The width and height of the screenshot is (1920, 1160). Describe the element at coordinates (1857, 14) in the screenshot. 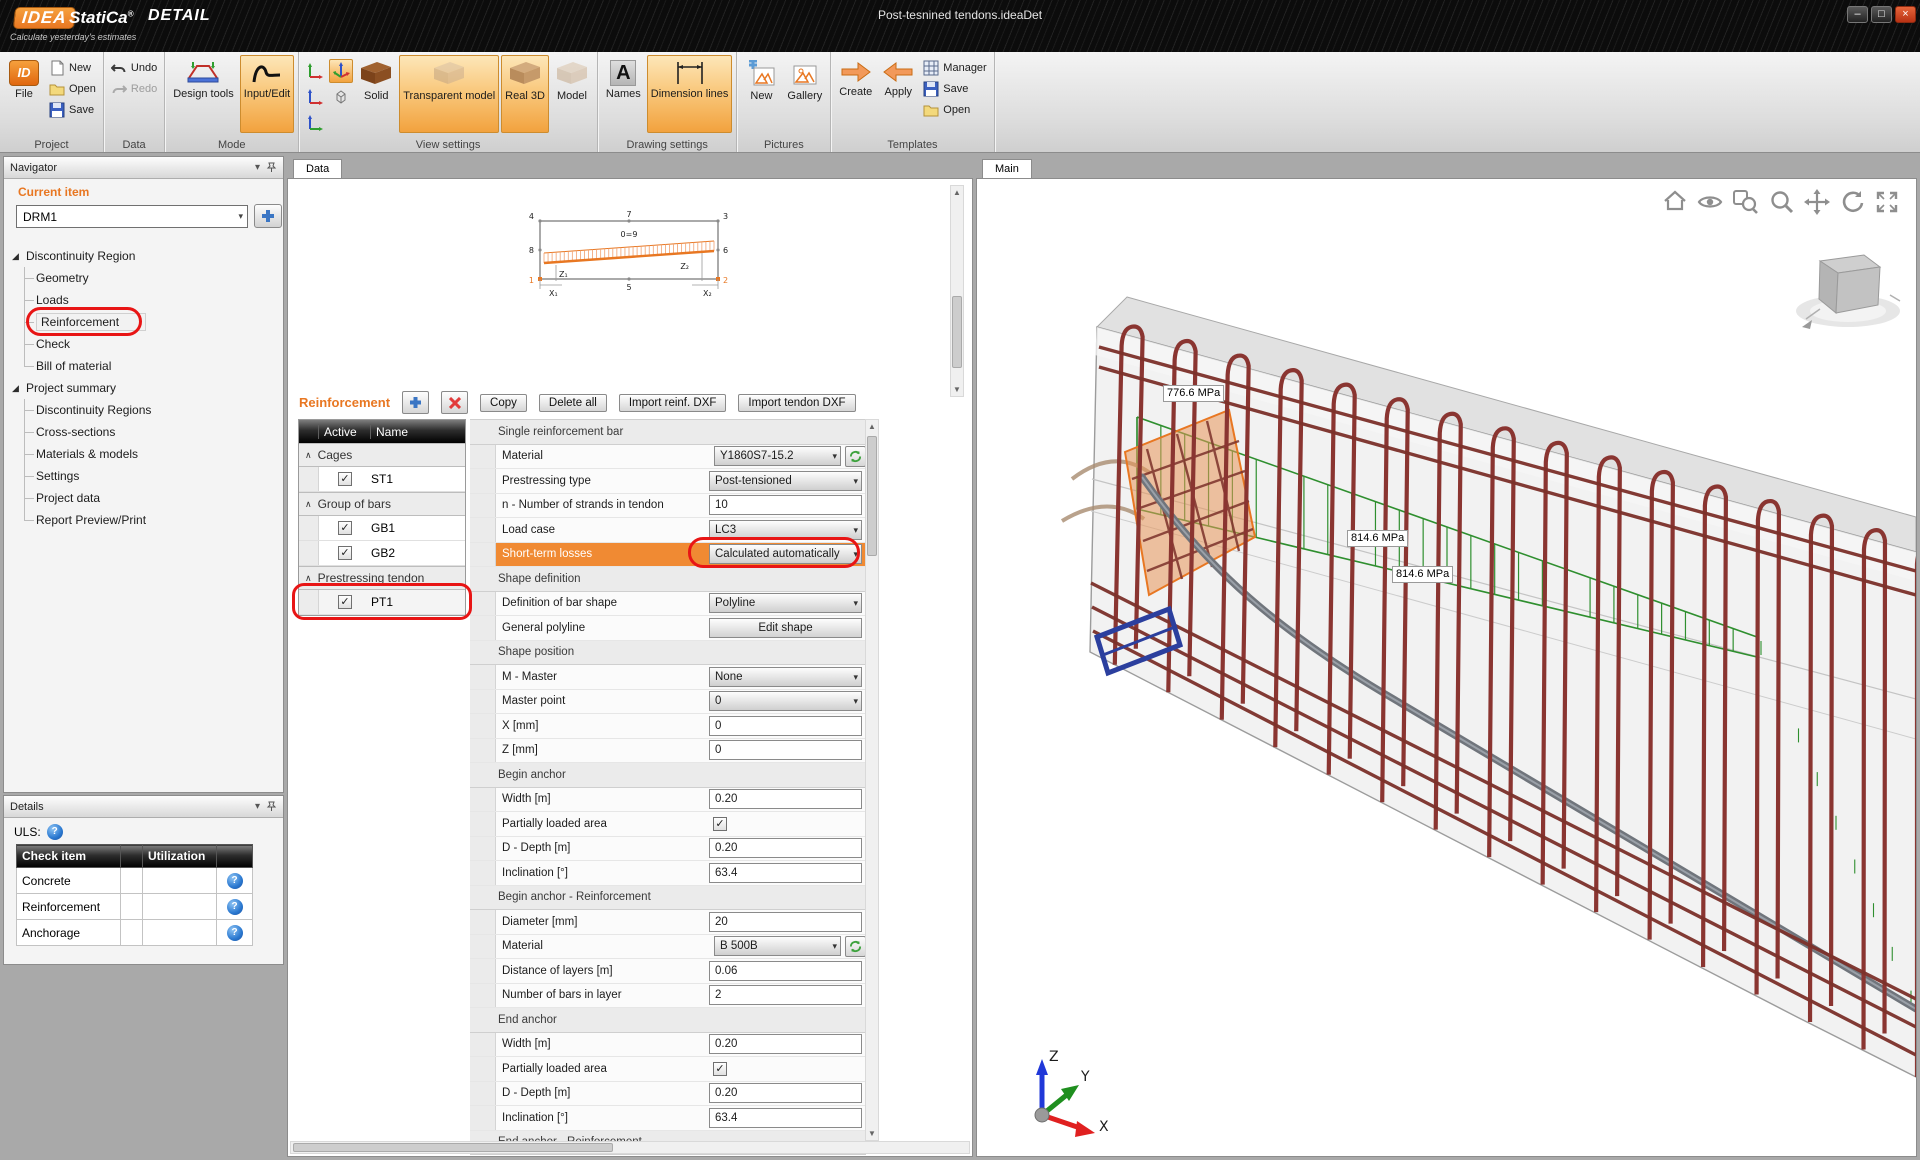

I see `minimize-button: –` at that location.